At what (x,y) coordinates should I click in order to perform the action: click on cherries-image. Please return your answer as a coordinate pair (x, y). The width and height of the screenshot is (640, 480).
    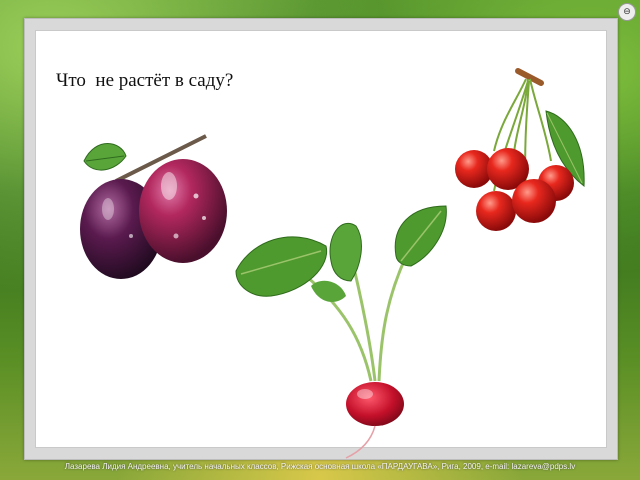
    Looking at the image, I should click on (516, 146).